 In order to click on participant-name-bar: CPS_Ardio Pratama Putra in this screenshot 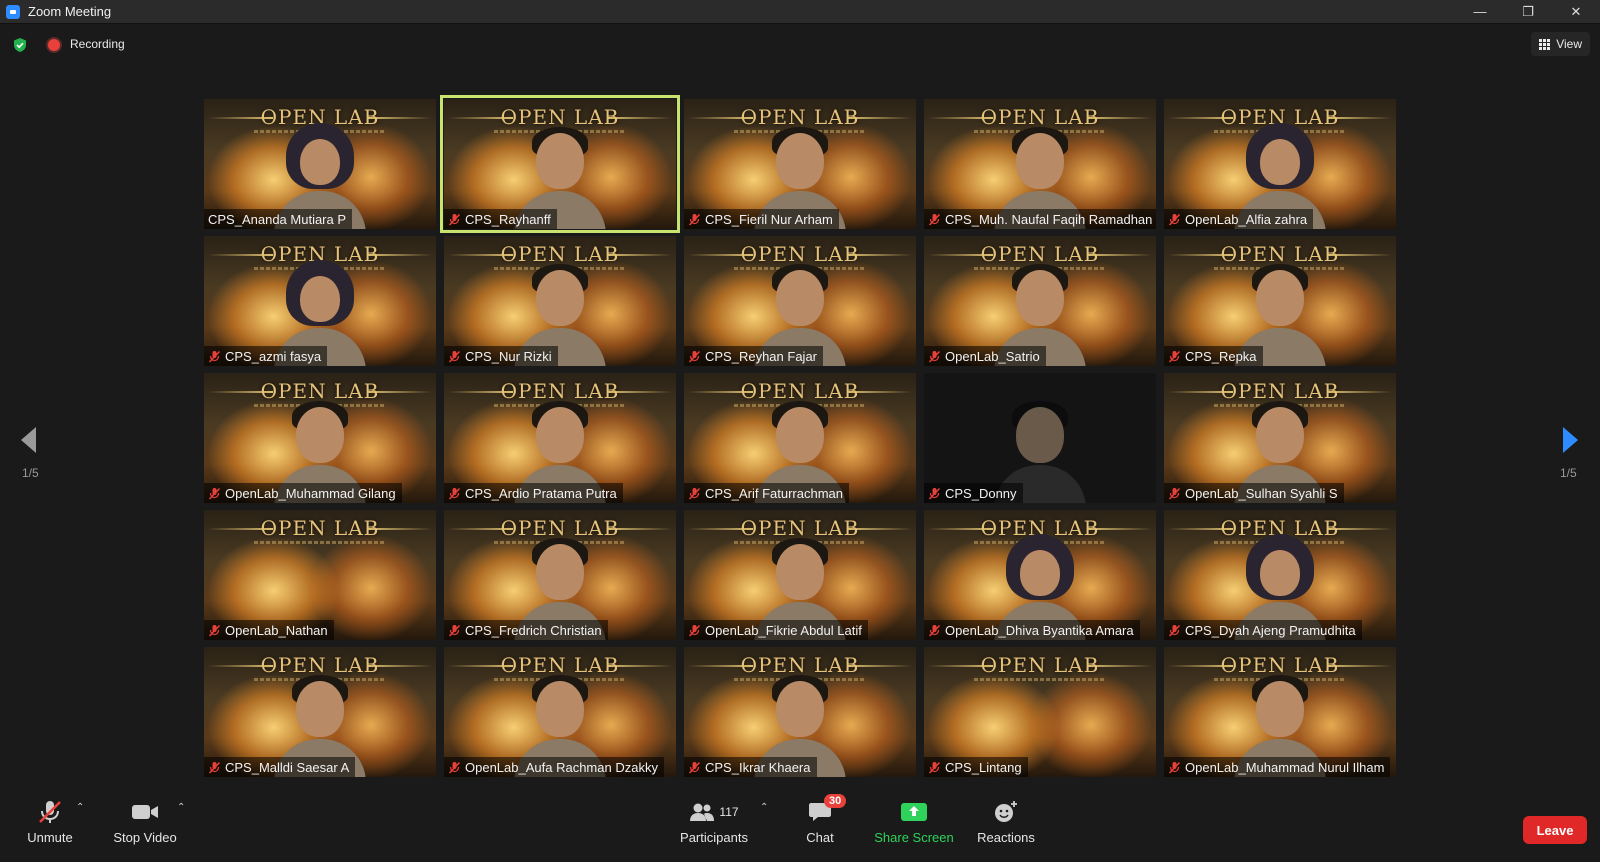, I will do `click(533, 493)`.